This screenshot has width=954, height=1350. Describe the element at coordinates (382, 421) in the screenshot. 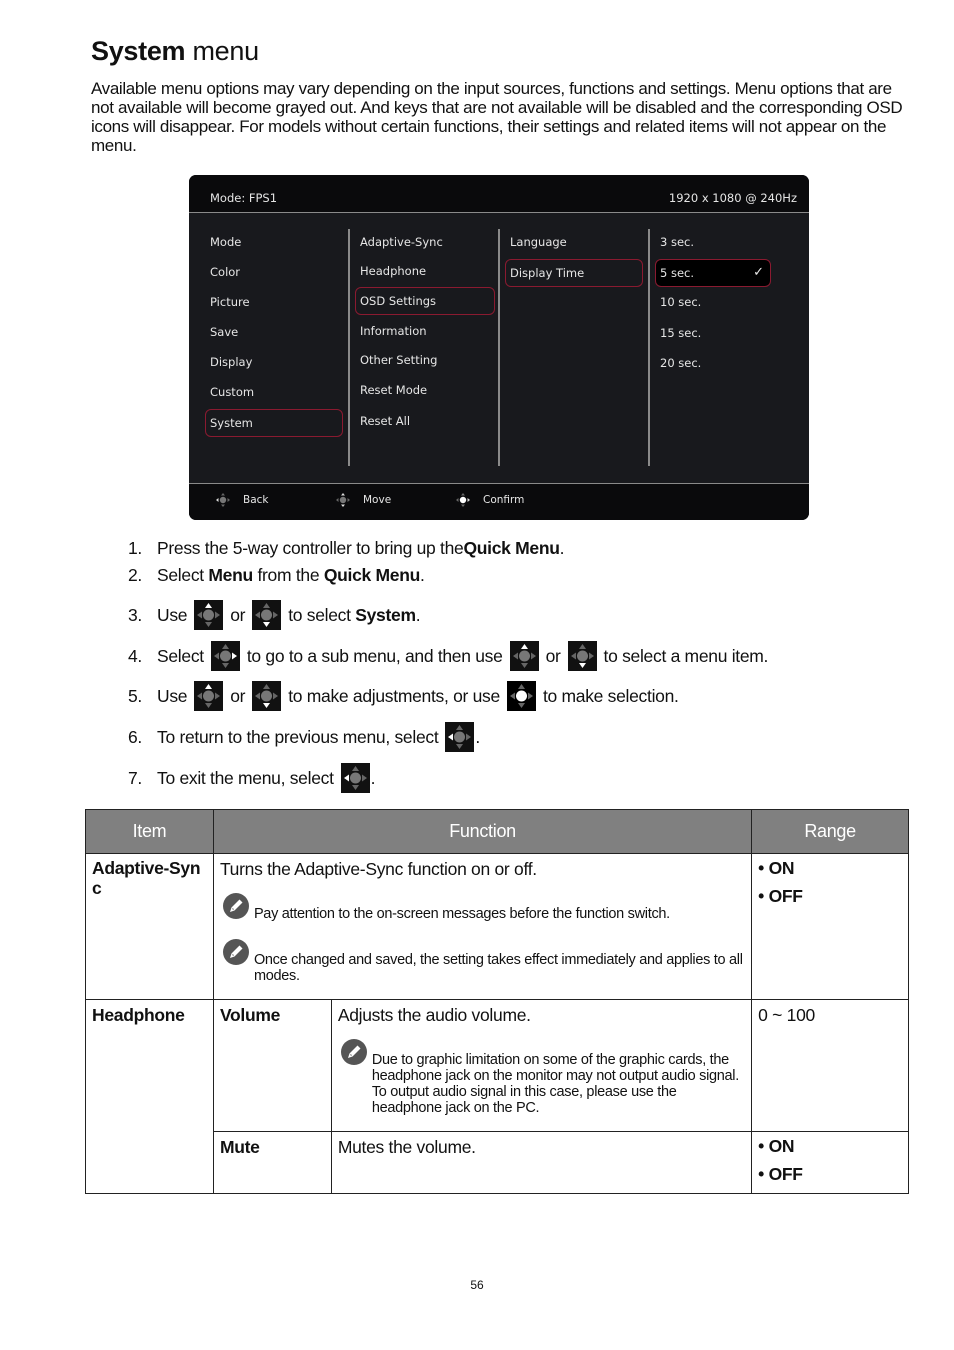

I see `osd-item-reset-all: Reset All` at that location.